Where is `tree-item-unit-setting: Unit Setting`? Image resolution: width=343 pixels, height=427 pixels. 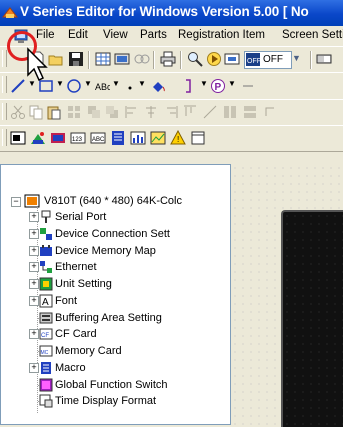
tree-item-unit-setting: Unit Setting is located at coordinates (83, 284).